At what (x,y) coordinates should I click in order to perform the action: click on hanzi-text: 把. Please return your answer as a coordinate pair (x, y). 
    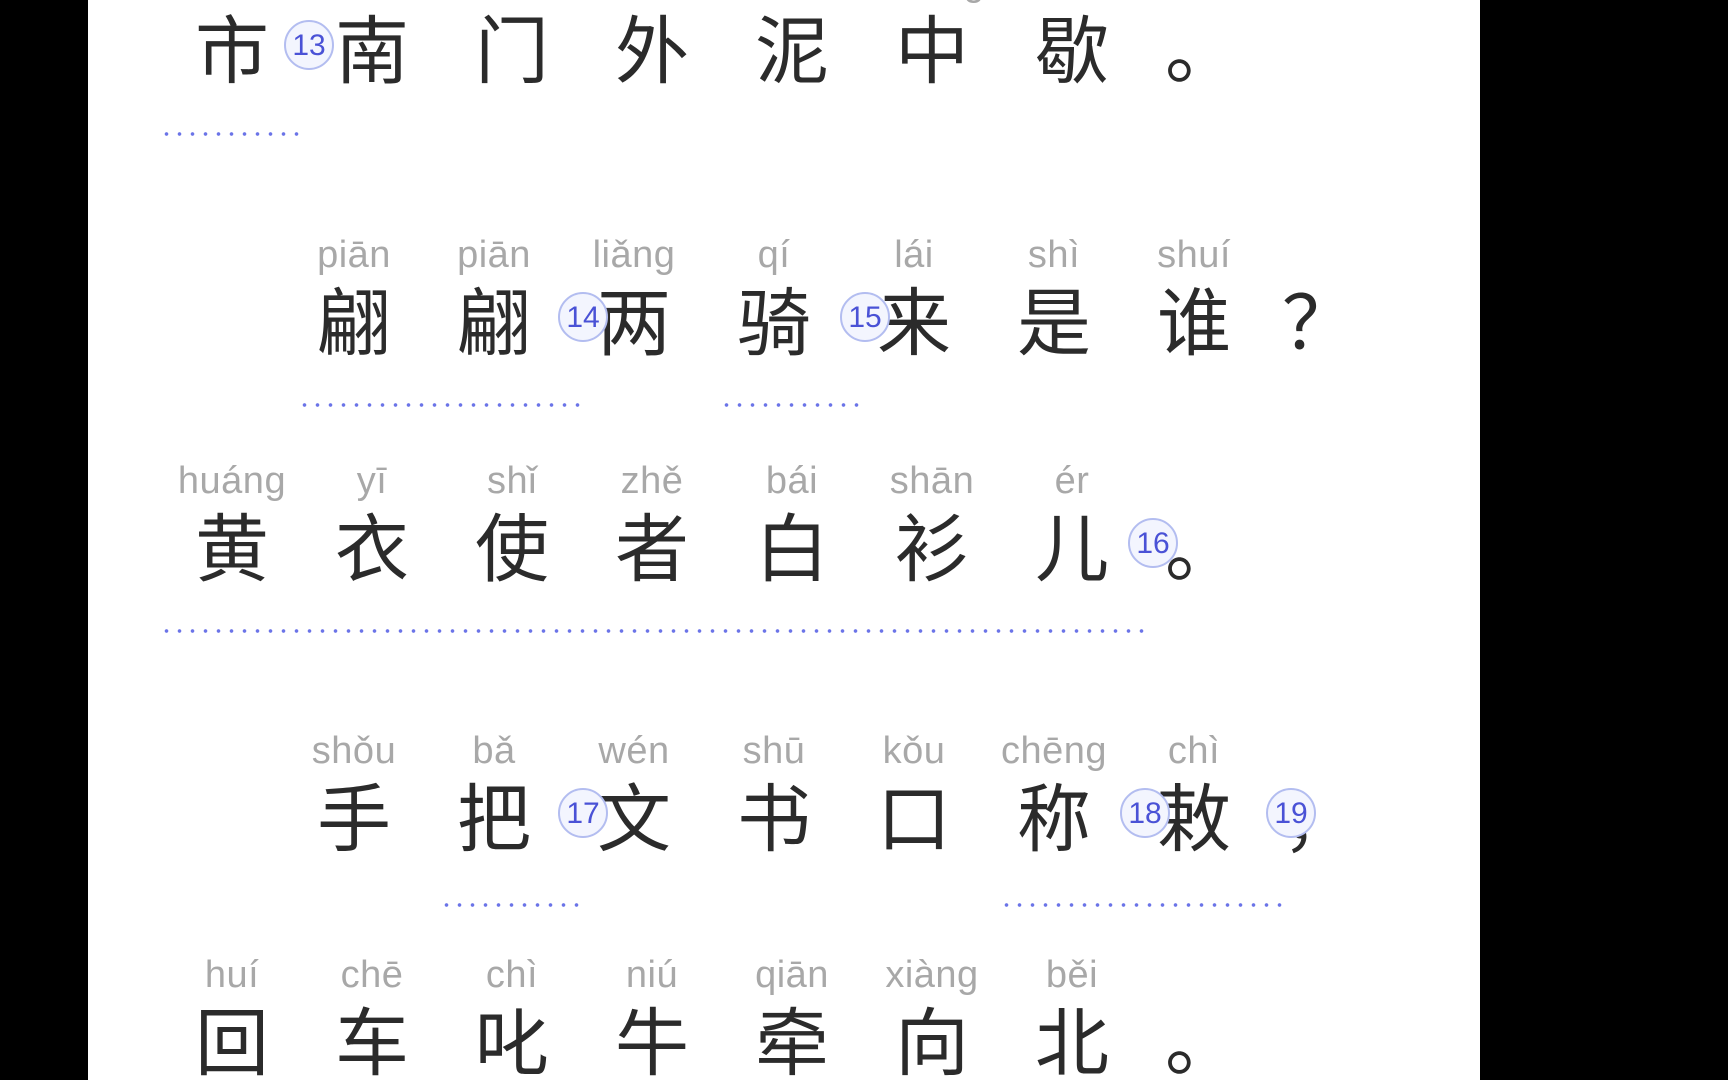
    Looking at the image, I should click on (494, 820).